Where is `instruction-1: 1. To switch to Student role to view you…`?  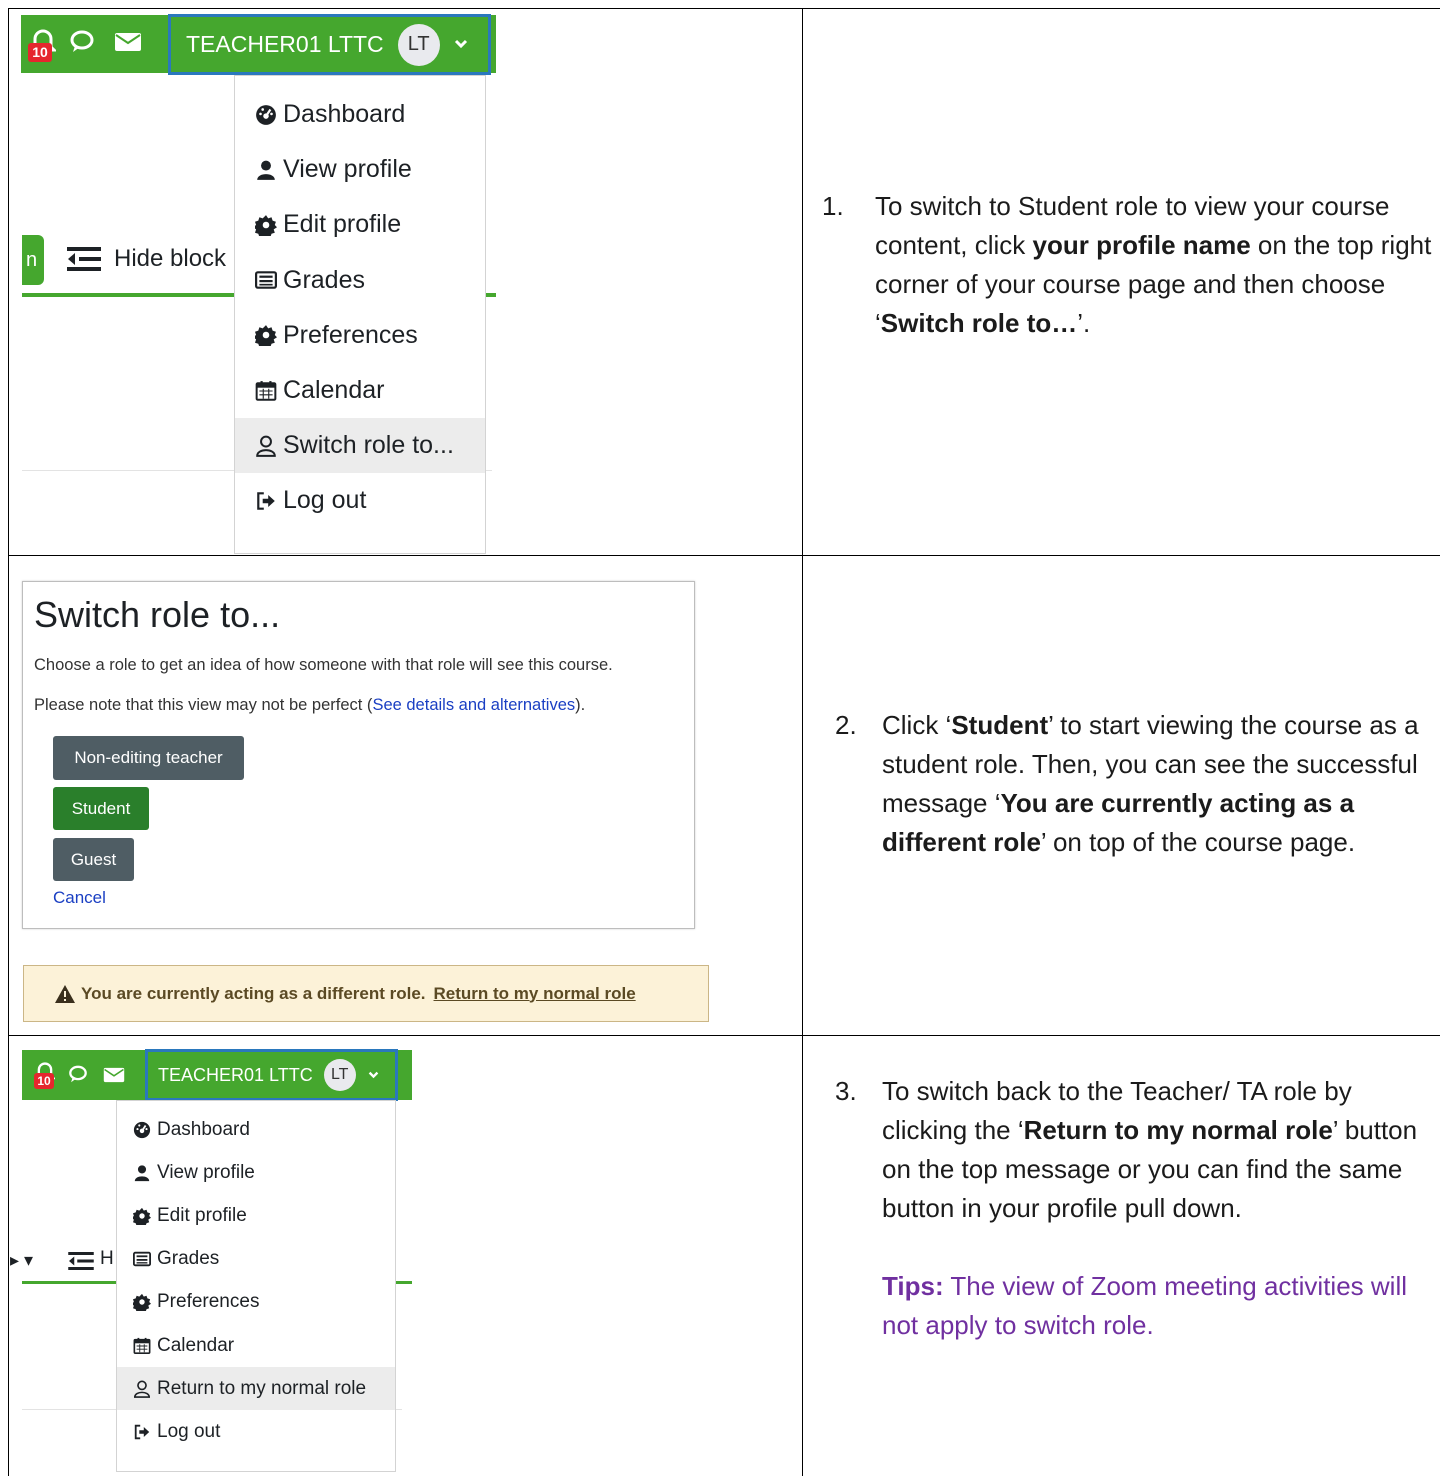 instruction-1: 1. To switch to Student role to view you… is located at coordinates (1128, 265).